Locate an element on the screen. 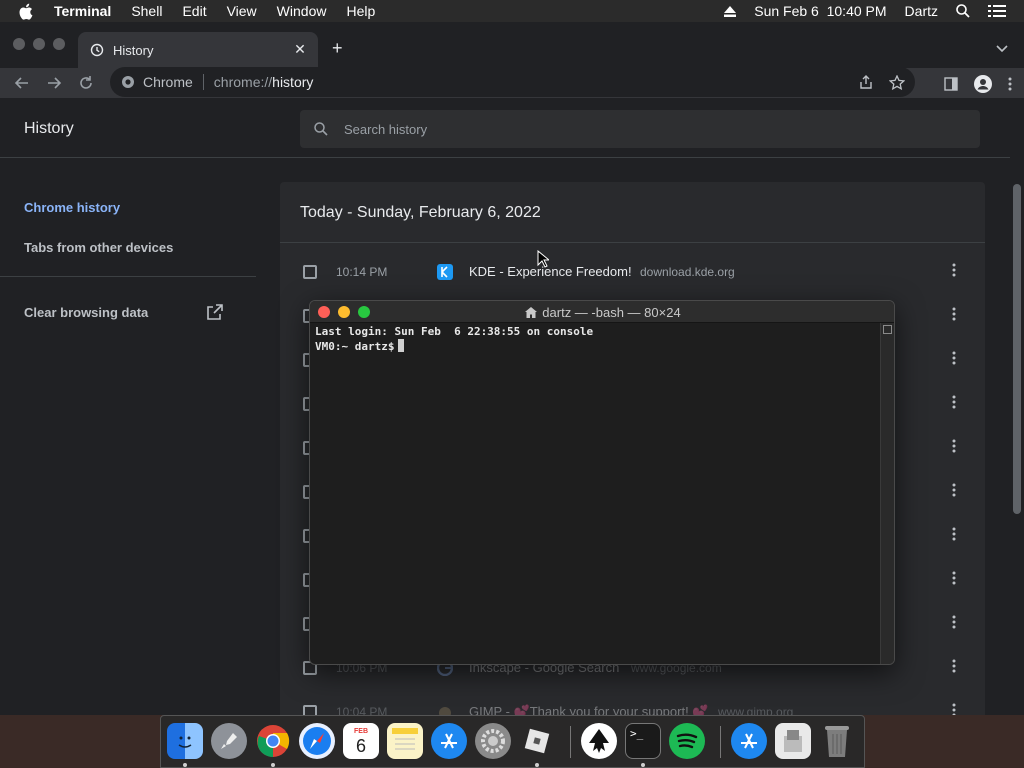 This screenshot has height=768, width=1024. app-store-downloads-icon is located at coordinates (749, 741).